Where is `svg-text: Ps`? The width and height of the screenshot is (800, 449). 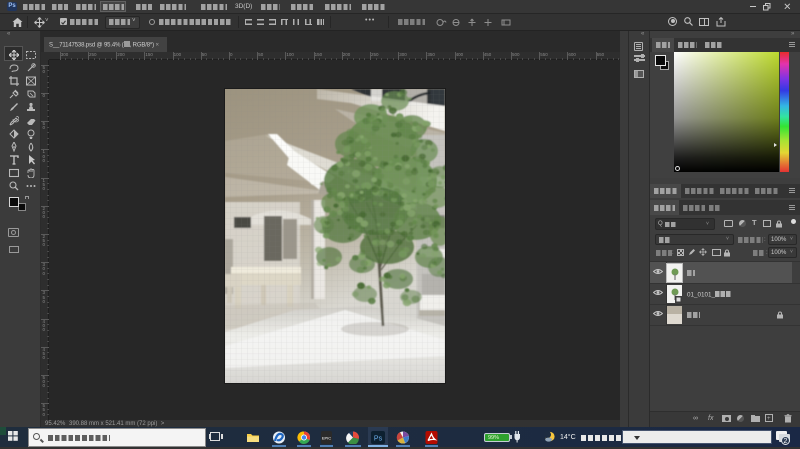
svg-text: Ps is located at coordinates (378, 439).